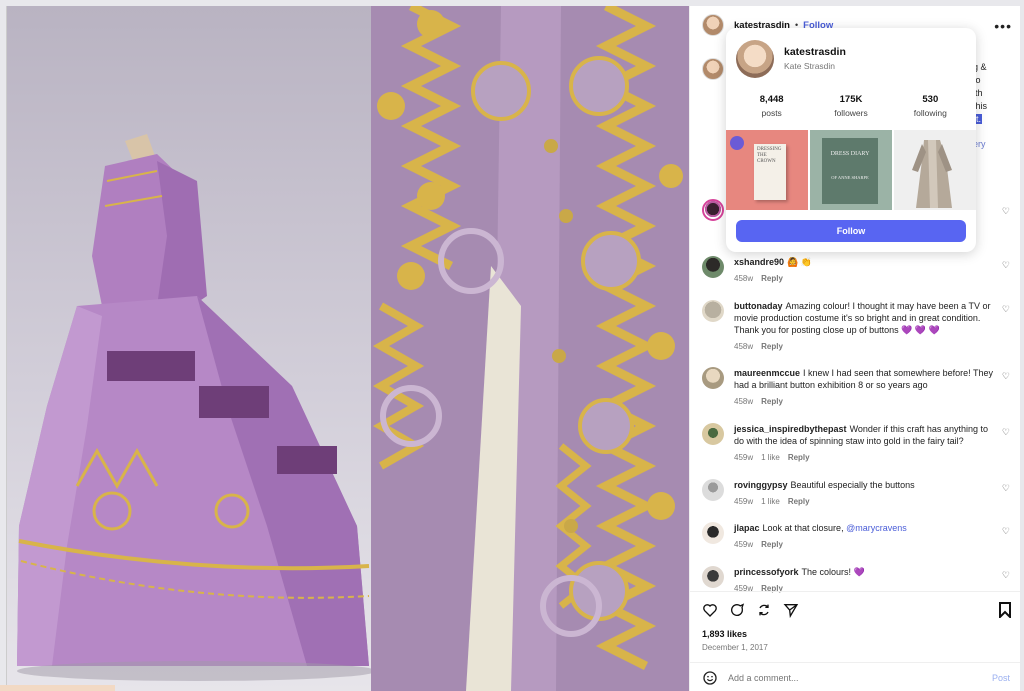  What do you see at coordinates (724, 634) in the screenshot?
I see `likes-count: 1,893 likes` at bounding box center [724, 634].